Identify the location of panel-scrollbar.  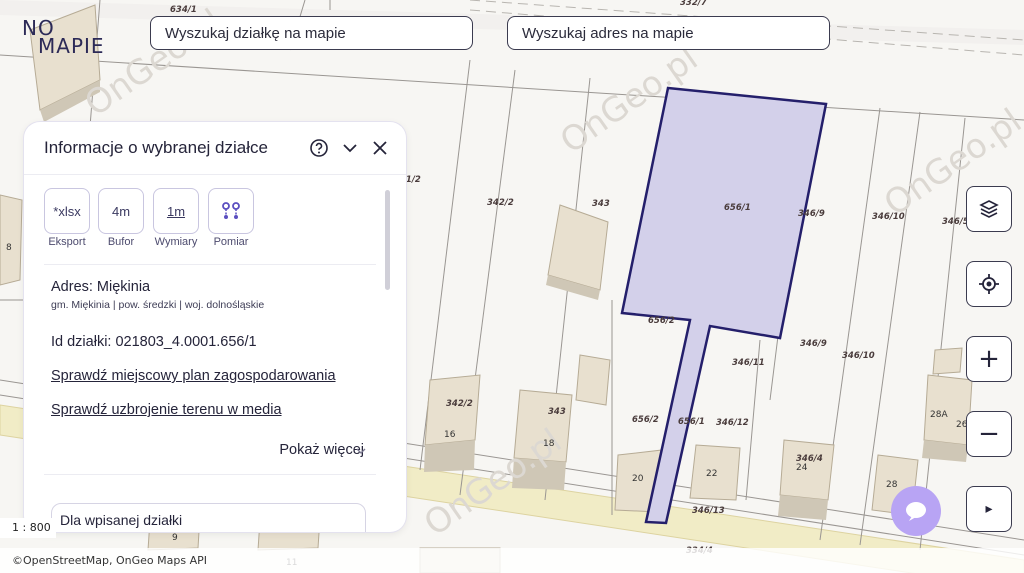
(387, 240).